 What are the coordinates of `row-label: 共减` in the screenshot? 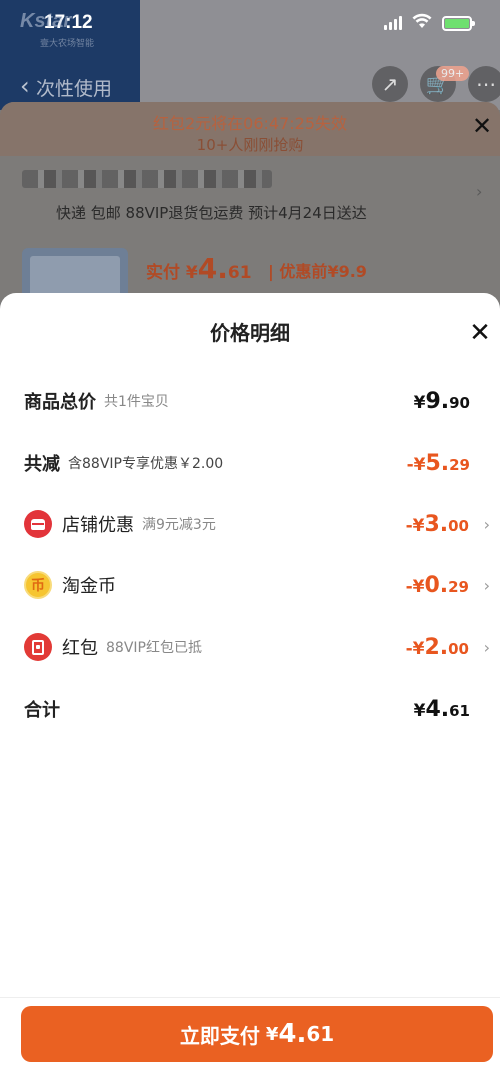 It's located at (42, 464).